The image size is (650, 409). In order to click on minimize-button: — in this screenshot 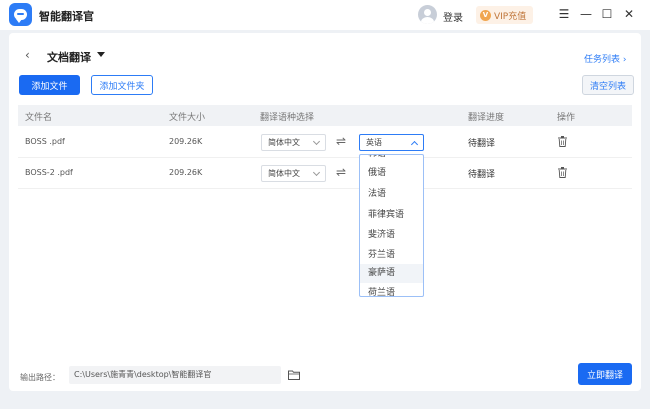, I will do `click(586, 14)`.